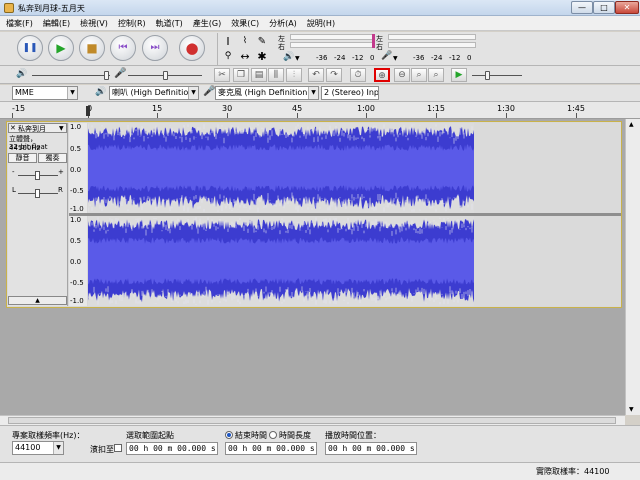  Describe the element at coordinates (497, 75) in the screenshot. I see `play-speed-track` at that location.